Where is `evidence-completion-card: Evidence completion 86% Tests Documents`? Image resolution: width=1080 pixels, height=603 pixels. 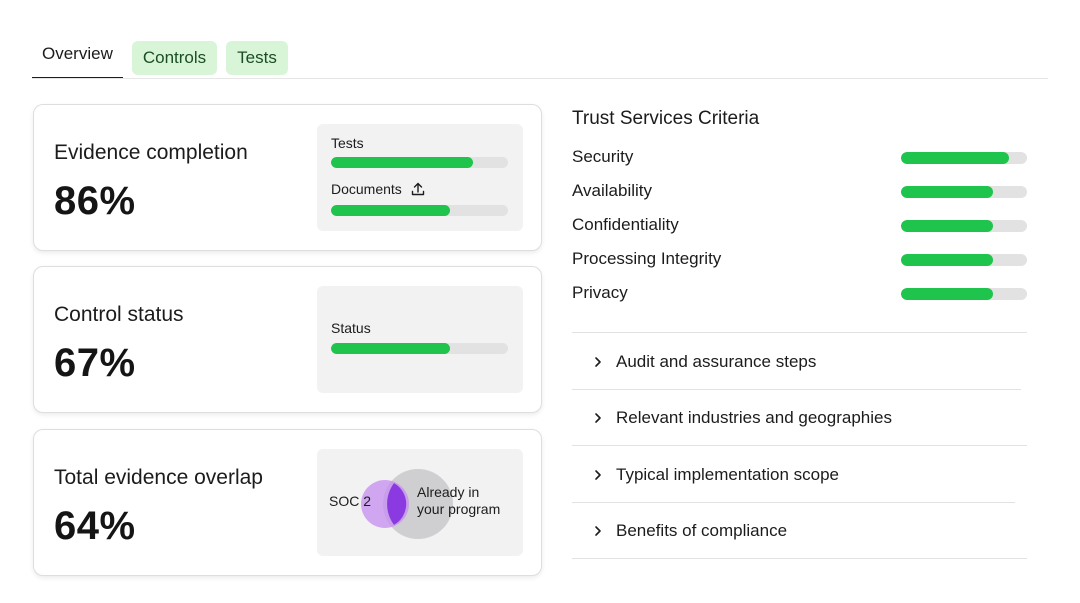
evidence-completion-card: Evidence completion 86% Tests Documents is located at coordinates (287, 177).